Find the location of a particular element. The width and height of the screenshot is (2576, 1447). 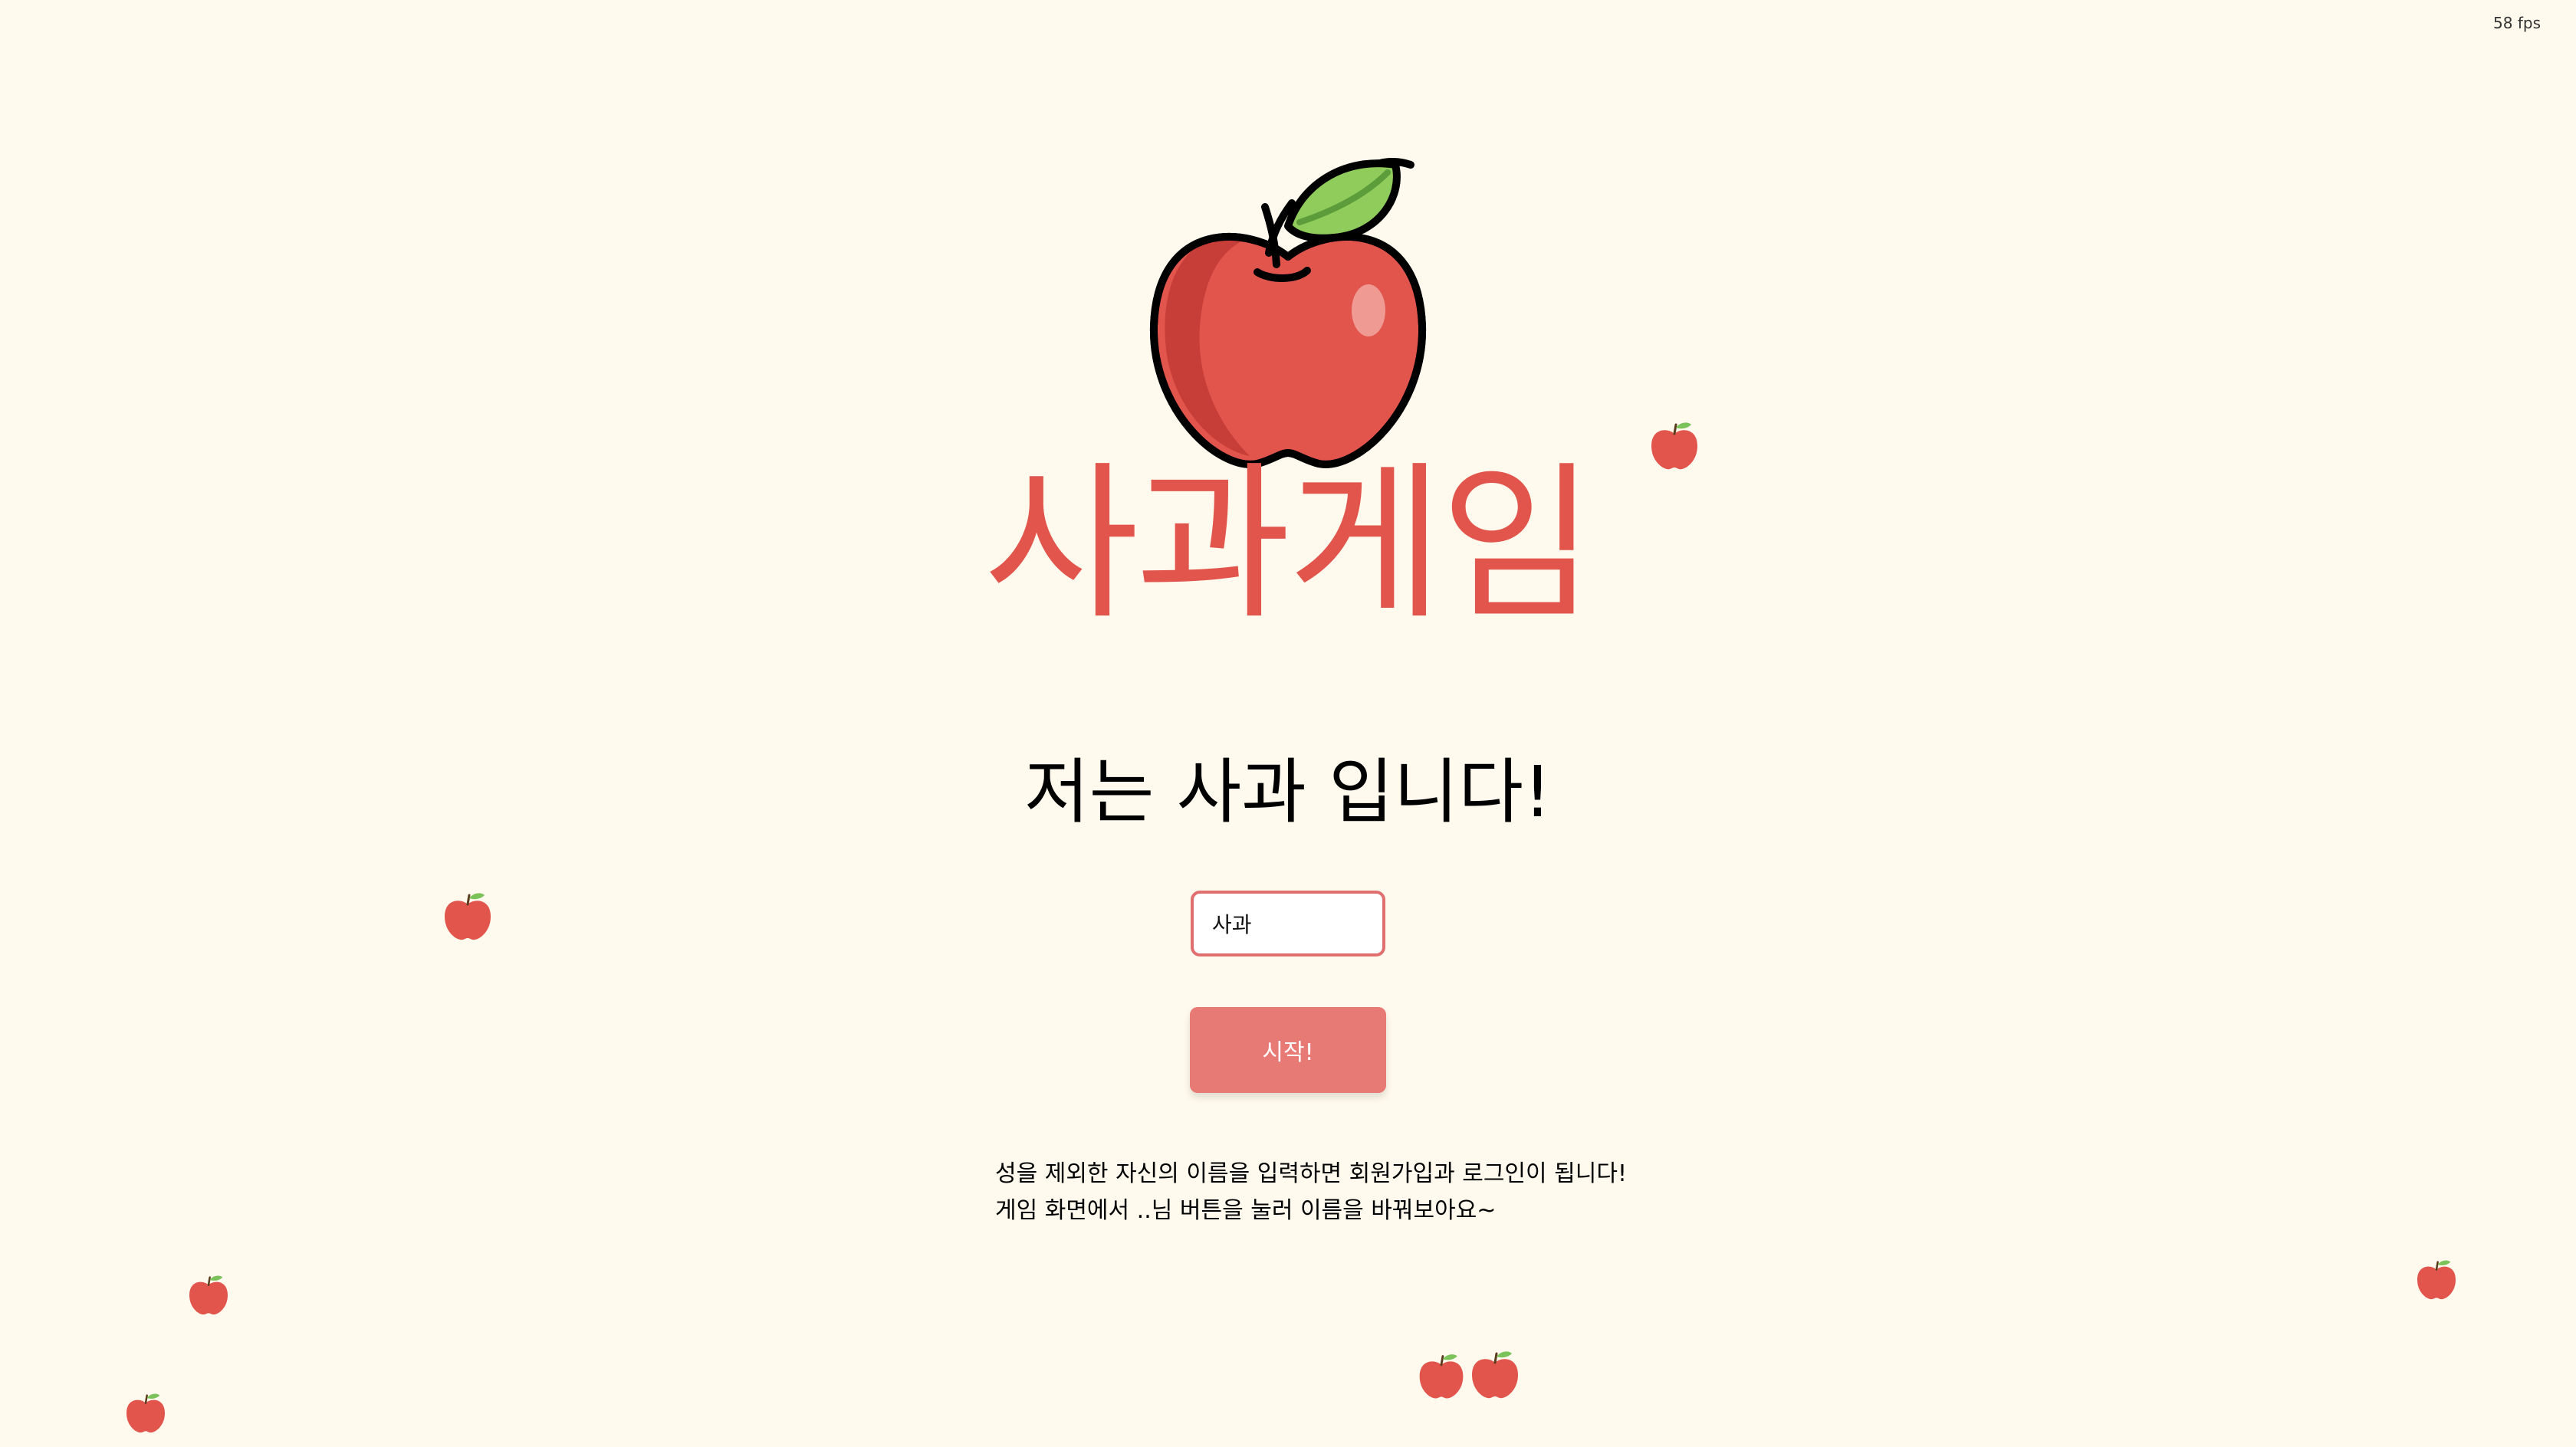

subtitle: 저는 사과 입니다! is located at coordinates (1288, 792).